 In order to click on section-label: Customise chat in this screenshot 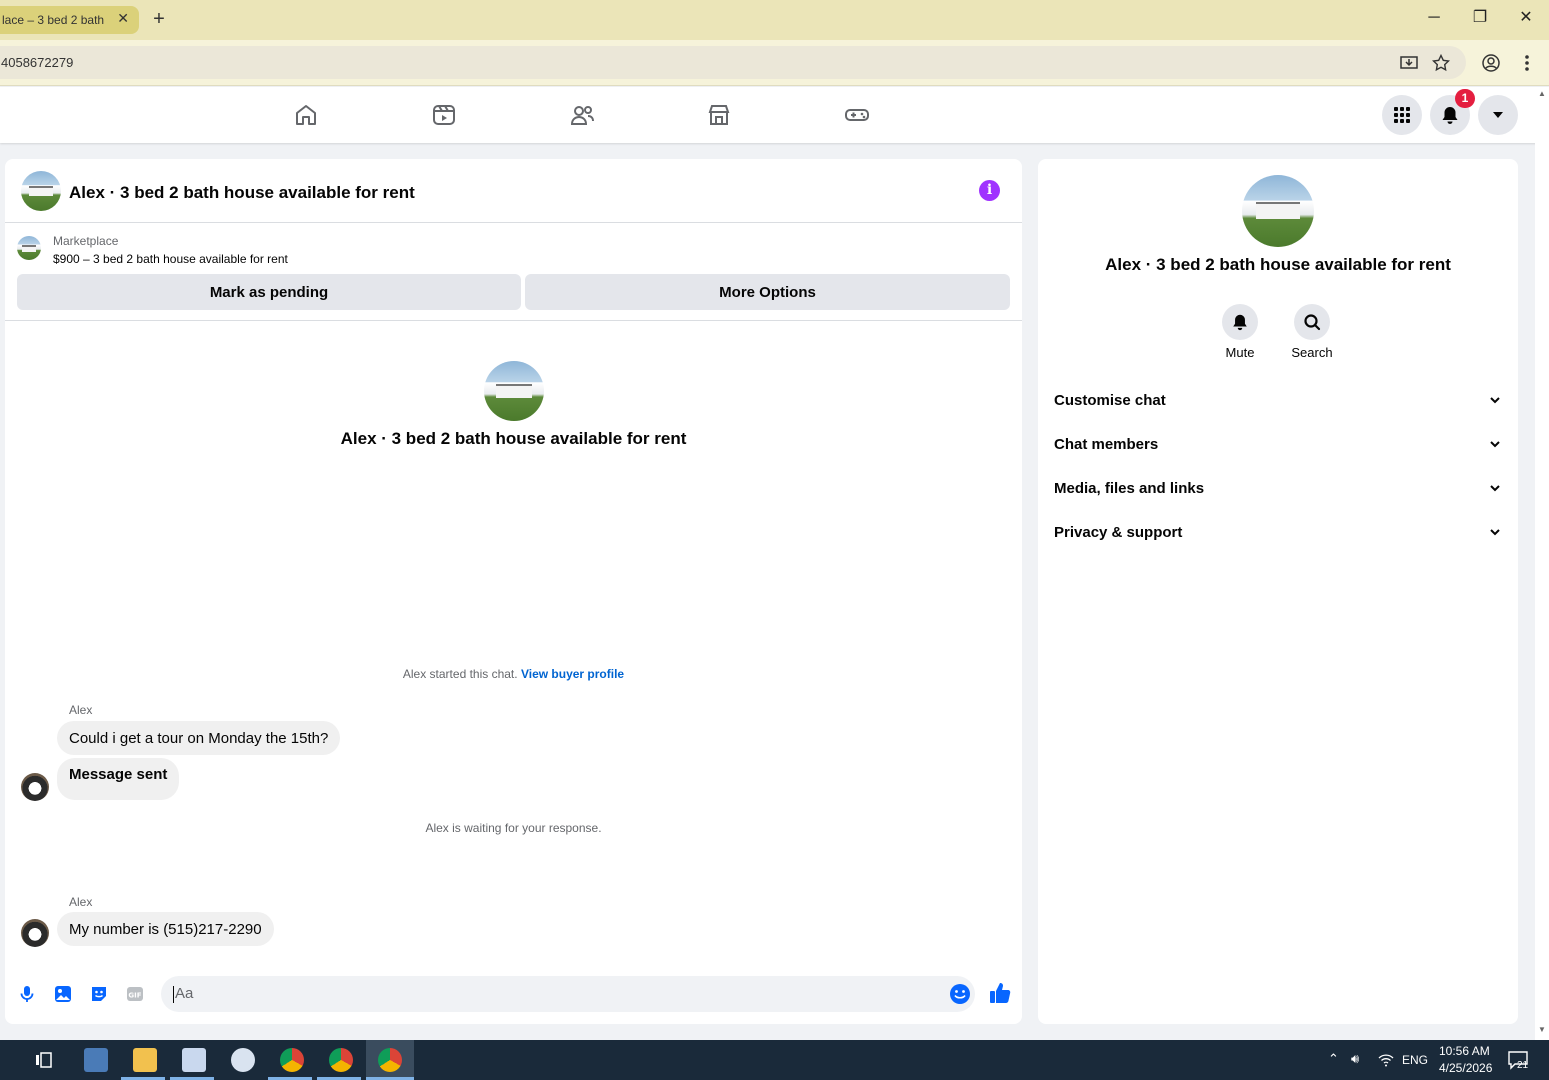, I will do `click(1110, 400)`.